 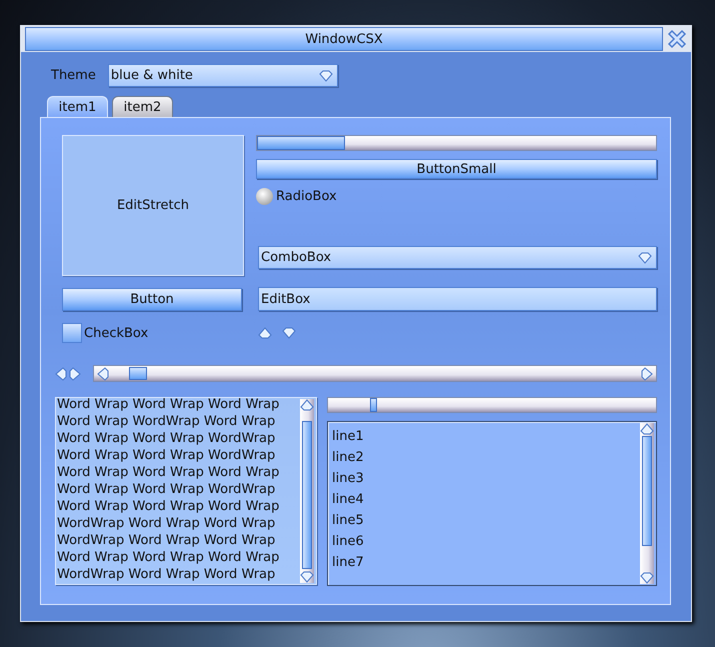 I want to click on checkbox-label: CheckBox, so click(x=116, y=333).